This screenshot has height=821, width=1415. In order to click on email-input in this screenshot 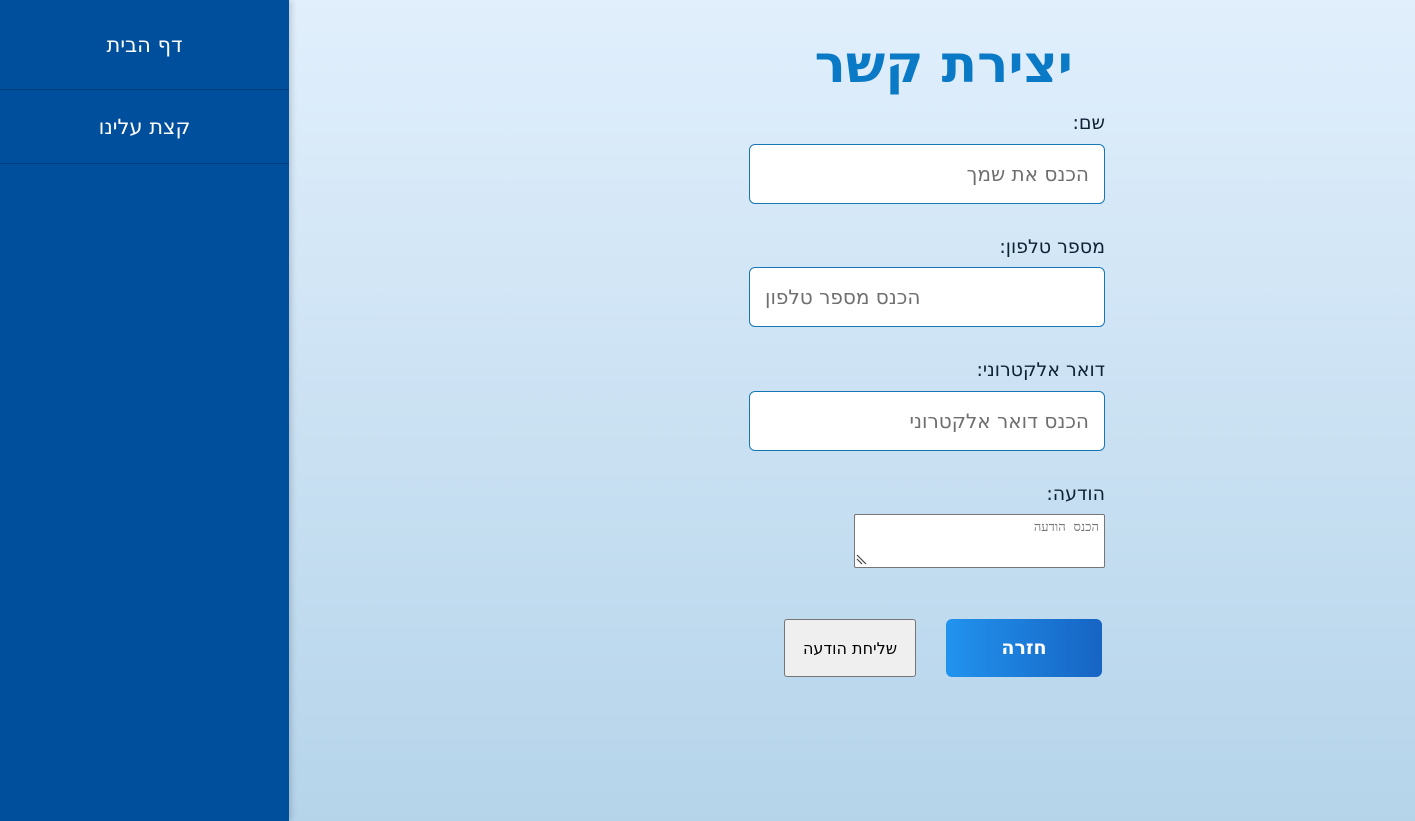, I will do `click(927, 421)`.